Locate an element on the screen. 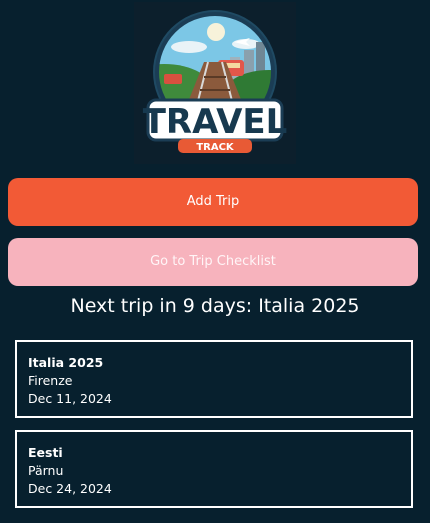  trip-card: Eesti Pärnu Dec 24, 2024 is located at coordinates (214, 469).